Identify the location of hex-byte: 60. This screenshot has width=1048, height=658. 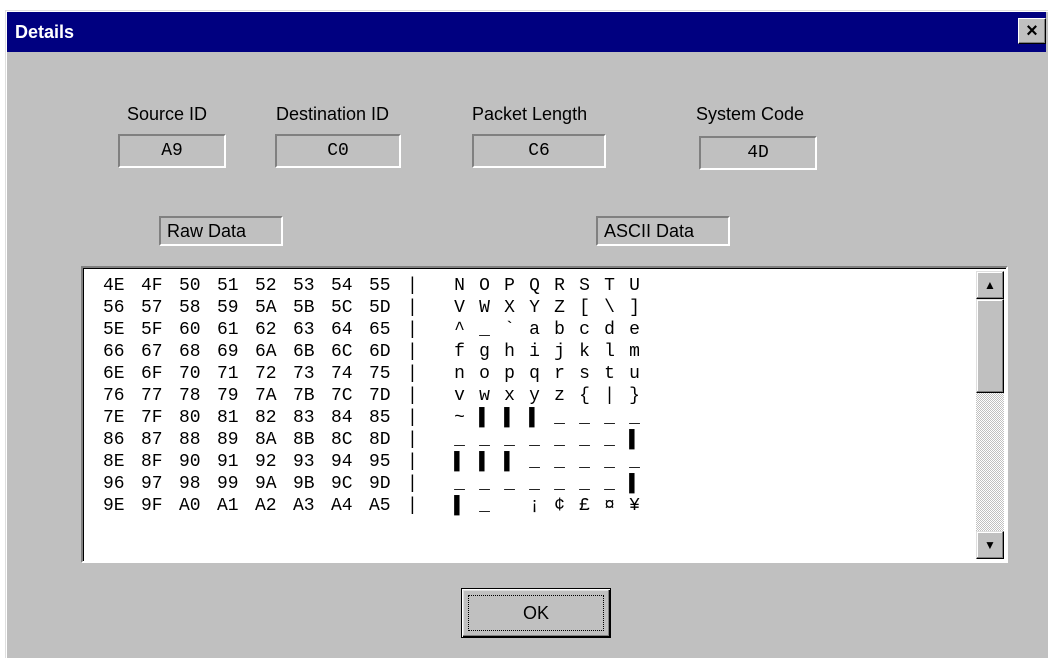
(190, 330).